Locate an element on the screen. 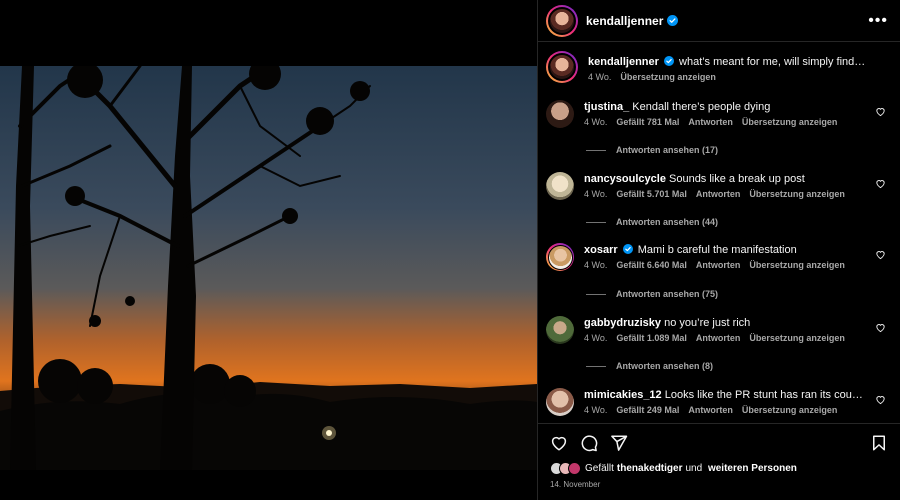  action-bar is located at coordinates (719, 443).